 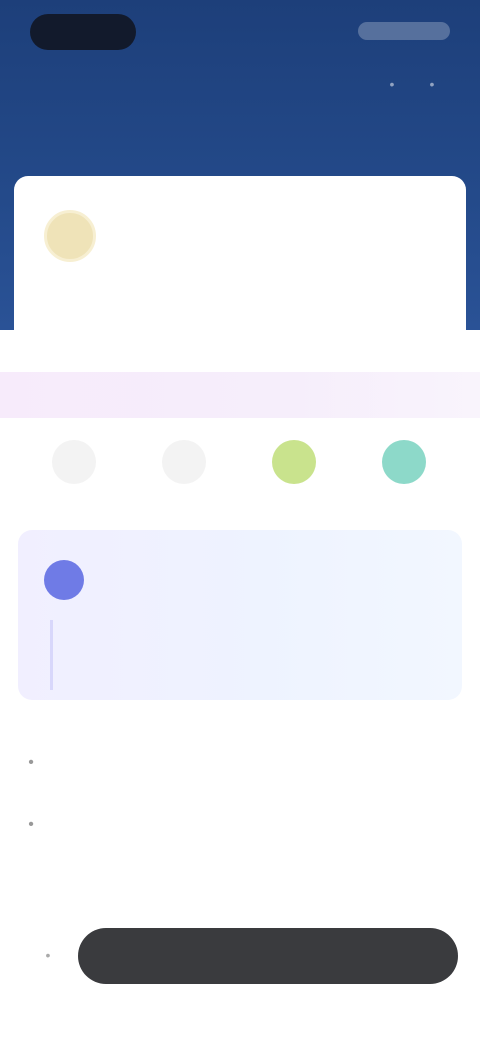 What do you see at coordinates (213, 565) in the screenshot?
I see `promo-title` at bounding box center [213, 565].